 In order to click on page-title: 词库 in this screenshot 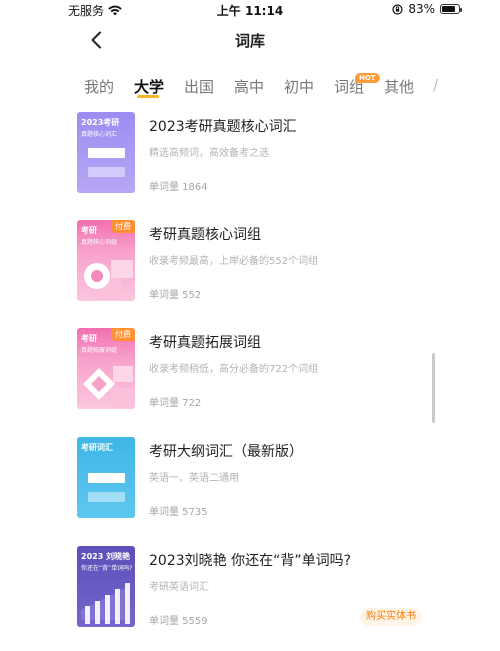, I will do `click(249, 41)`.